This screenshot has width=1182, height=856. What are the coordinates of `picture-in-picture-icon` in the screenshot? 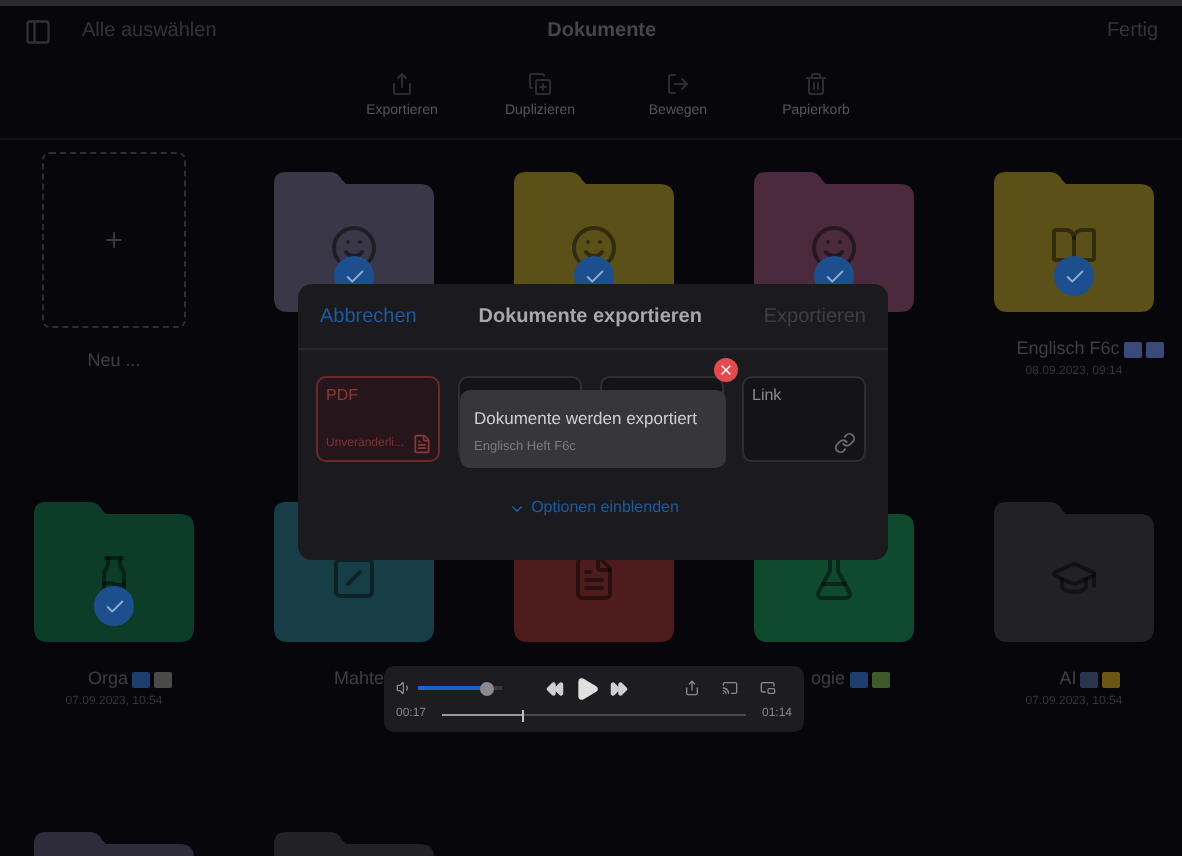 It's located at (768, 688).